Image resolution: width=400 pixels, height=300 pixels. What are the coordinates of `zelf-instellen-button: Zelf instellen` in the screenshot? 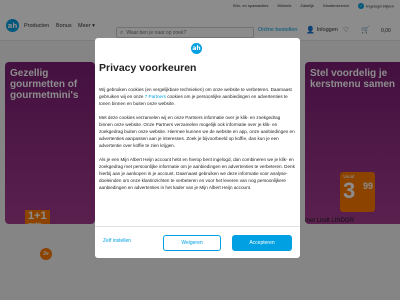 It's located at (117, 241).